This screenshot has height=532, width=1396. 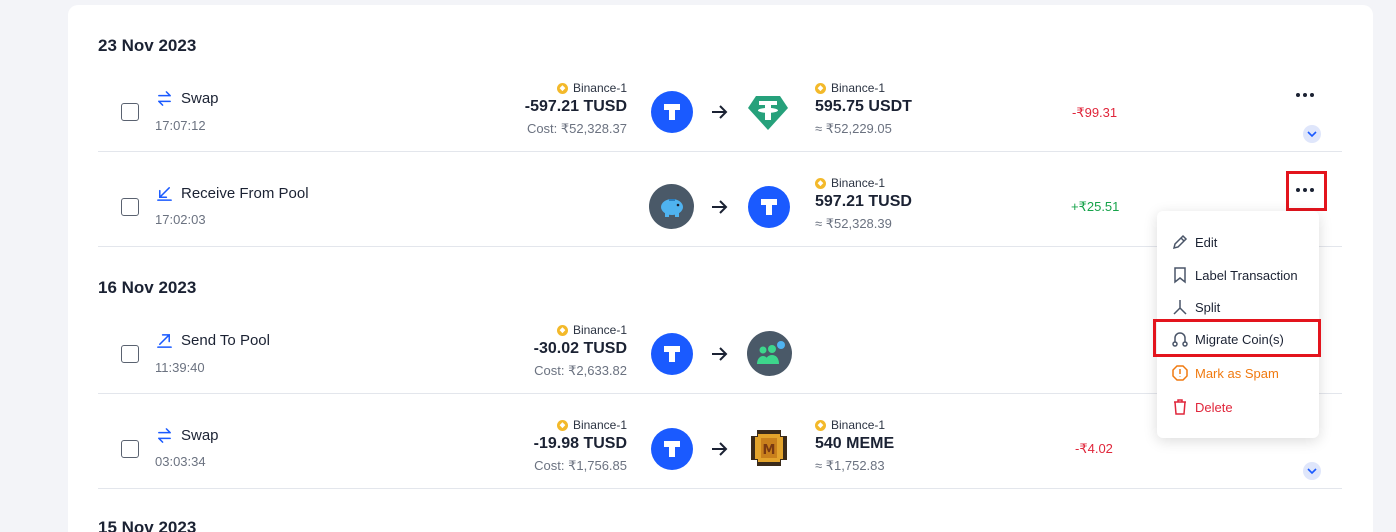 I want to click on menu-label: Edit, so click(x=1206, y=242).